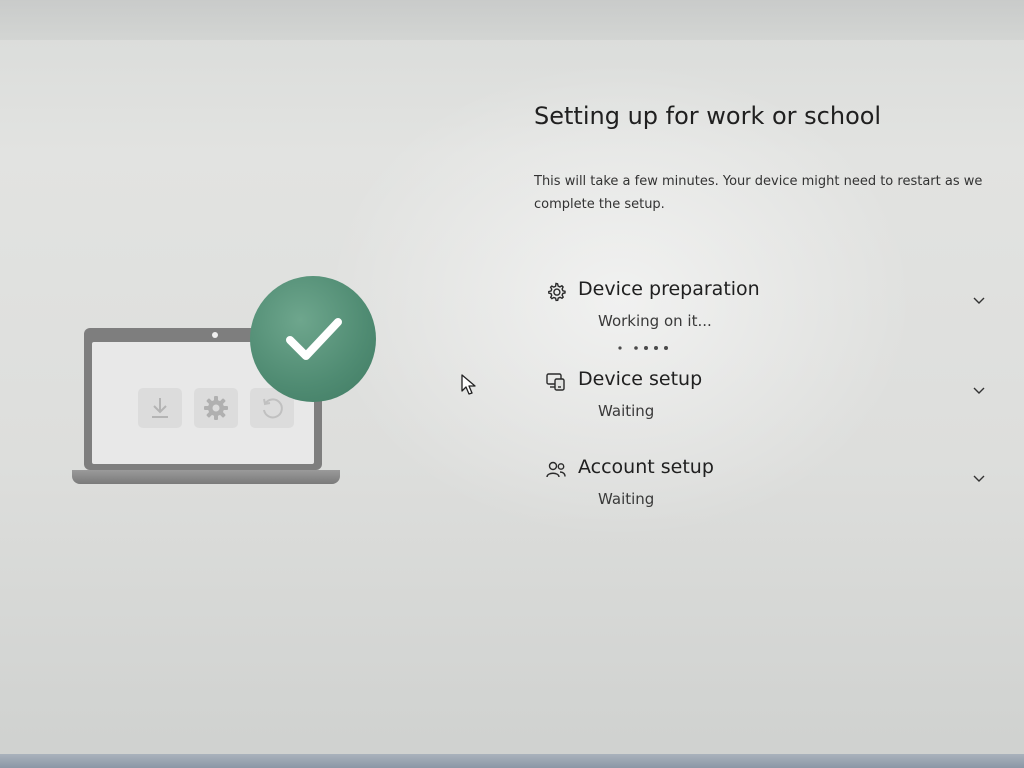  I want to click on check-badge, so click(313, 339).